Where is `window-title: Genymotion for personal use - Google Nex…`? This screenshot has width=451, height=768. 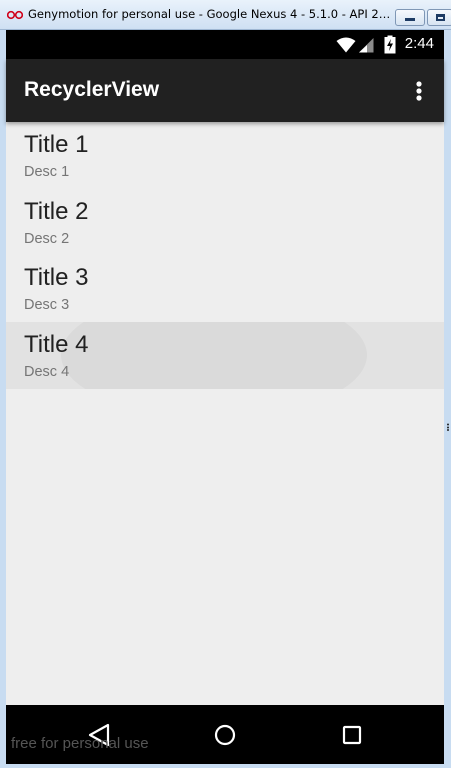 window-title: Genymotion for personal use - Google Nex… is located at coordinates (210, 14).